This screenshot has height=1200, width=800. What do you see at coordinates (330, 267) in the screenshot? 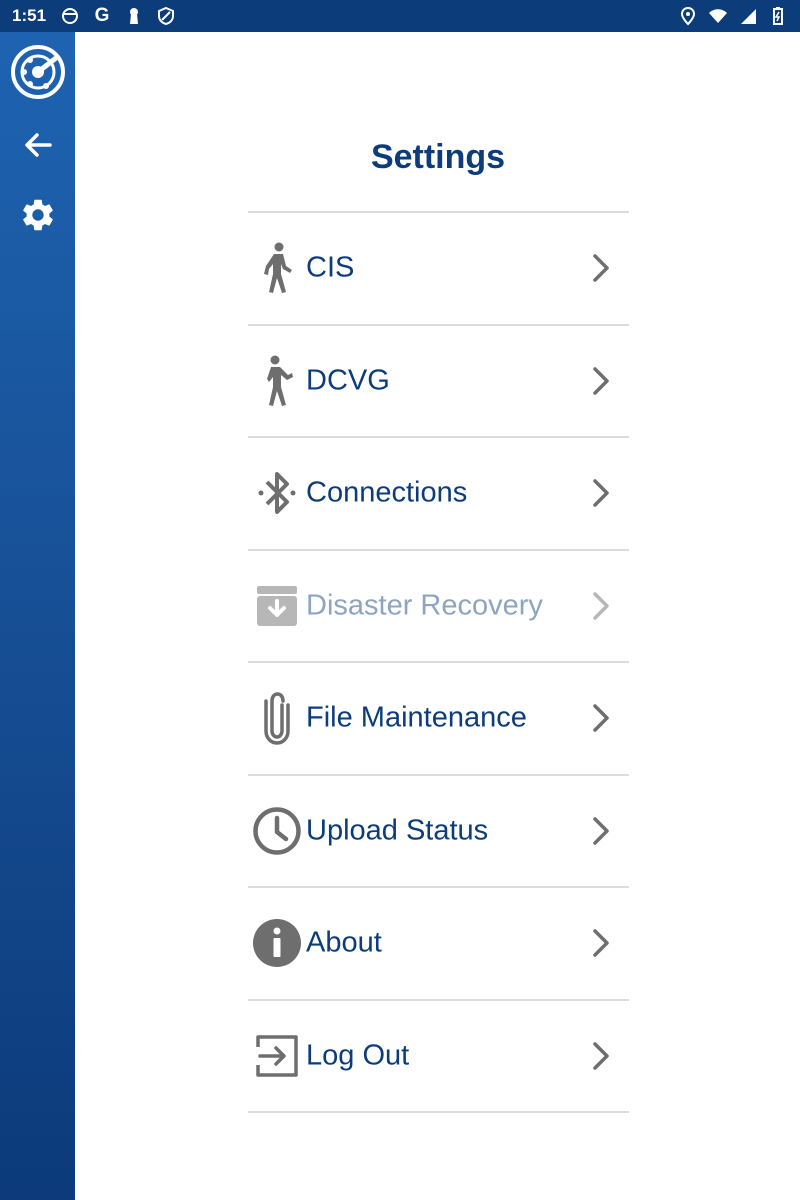
I see `menu-item-label: CIS` at bounding box center [330, 267].